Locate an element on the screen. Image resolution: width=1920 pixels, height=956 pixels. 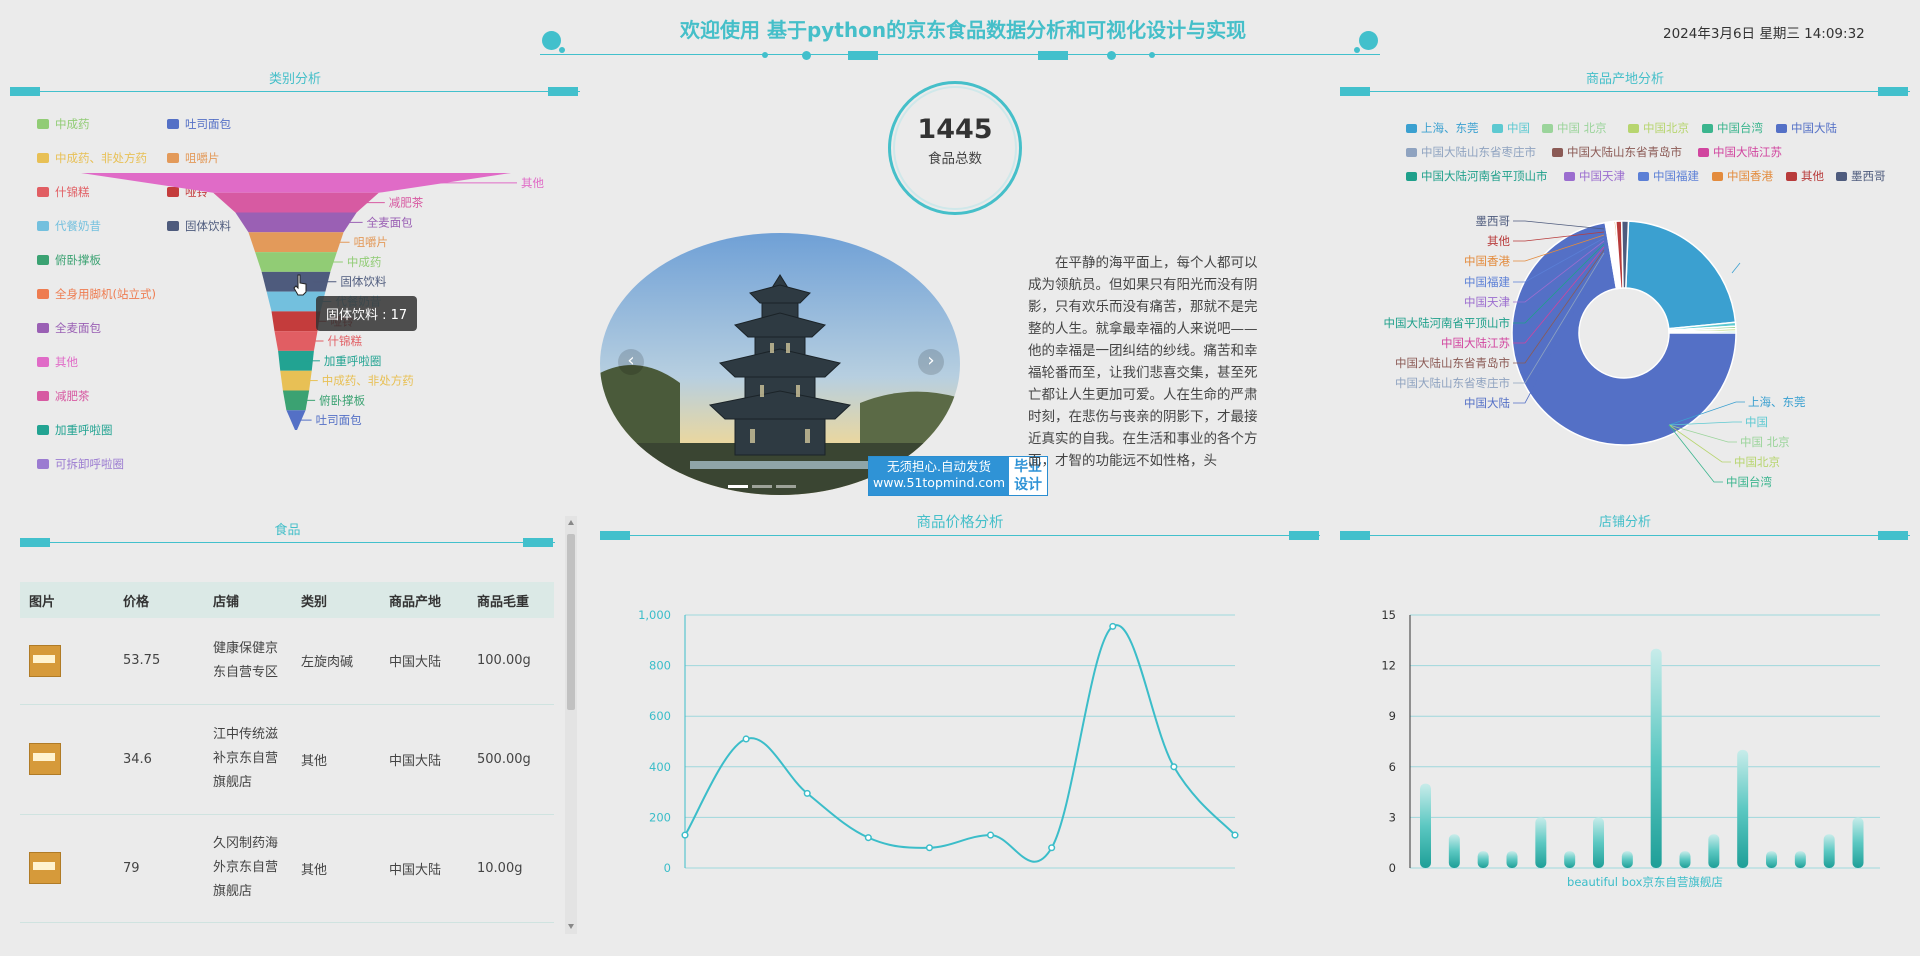
scroll-up-icon is located at coordinates (571, 522).